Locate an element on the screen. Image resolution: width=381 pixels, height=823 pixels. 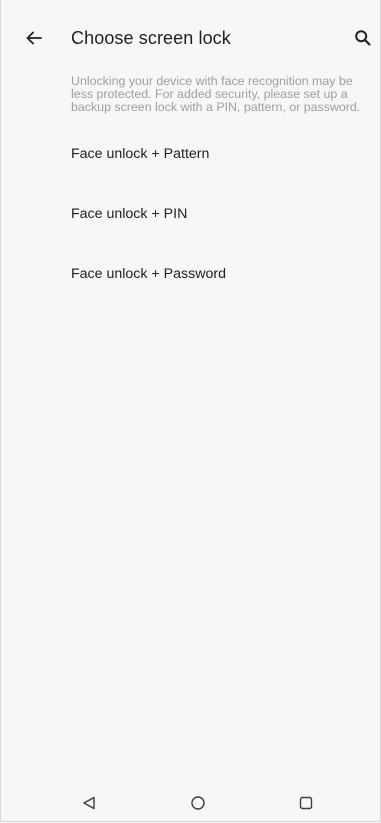
circle-home-icon is located at coordinates (198, 803).